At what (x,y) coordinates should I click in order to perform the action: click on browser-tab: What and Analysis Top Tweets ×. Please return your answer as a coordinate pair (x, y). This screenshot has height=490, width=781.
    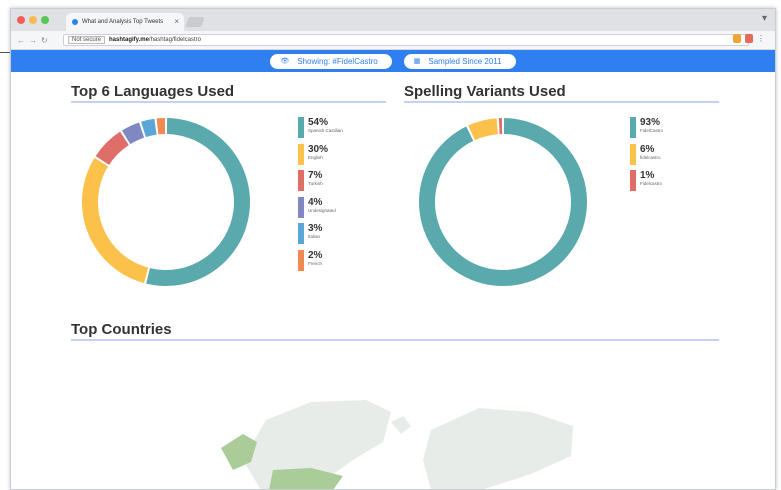
    Looking at the image, I should click on (125, 22).